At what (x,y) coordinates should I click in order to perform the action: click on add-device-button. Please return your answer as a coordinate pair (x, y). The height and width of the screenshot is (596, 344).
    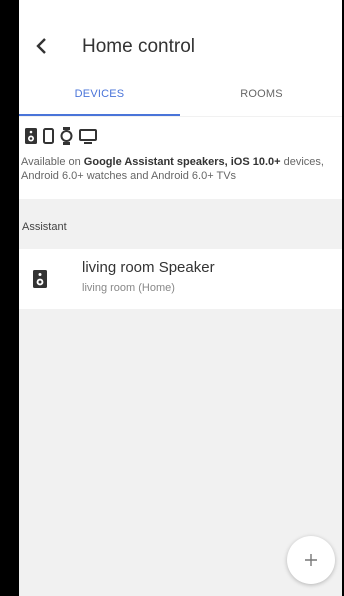
    Looking at the image, I should click on (311, 560).